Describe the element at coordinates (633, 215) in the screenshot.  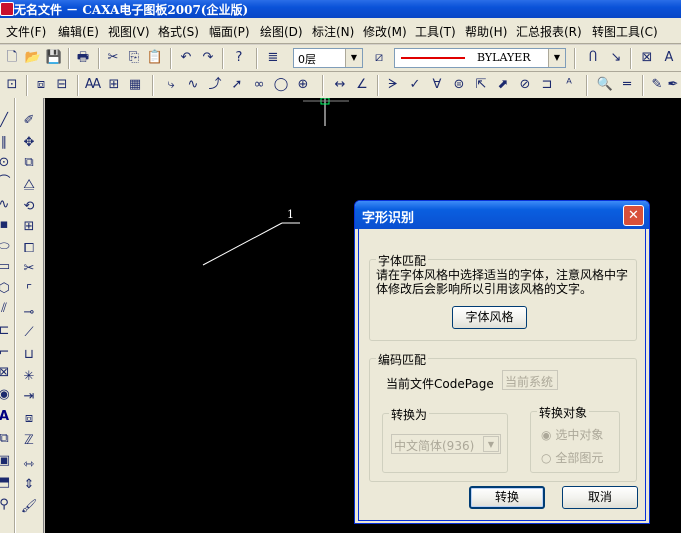
I see `close-icon: ✕` at that location.